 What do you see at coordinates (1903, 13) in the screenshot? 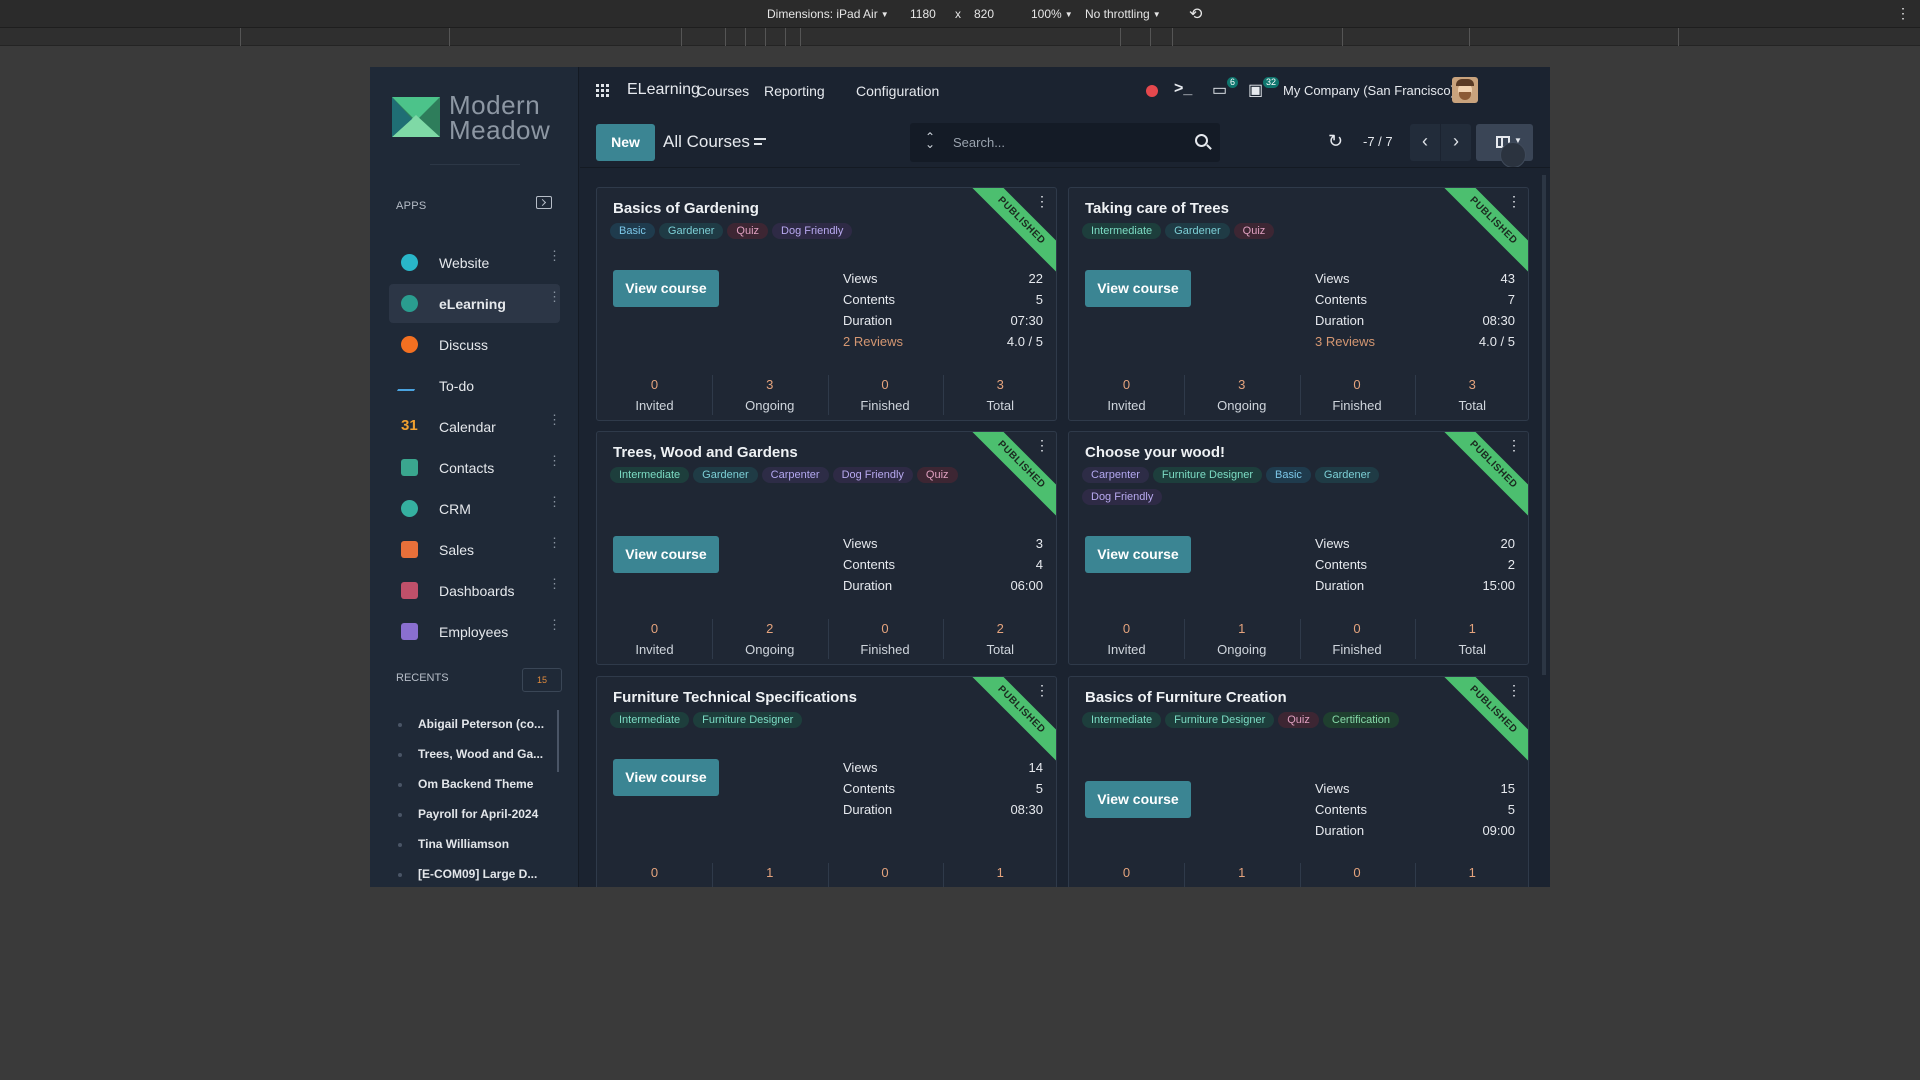
I see `more-vertical-icon: ⋮` at bounding box center [1903, 13].